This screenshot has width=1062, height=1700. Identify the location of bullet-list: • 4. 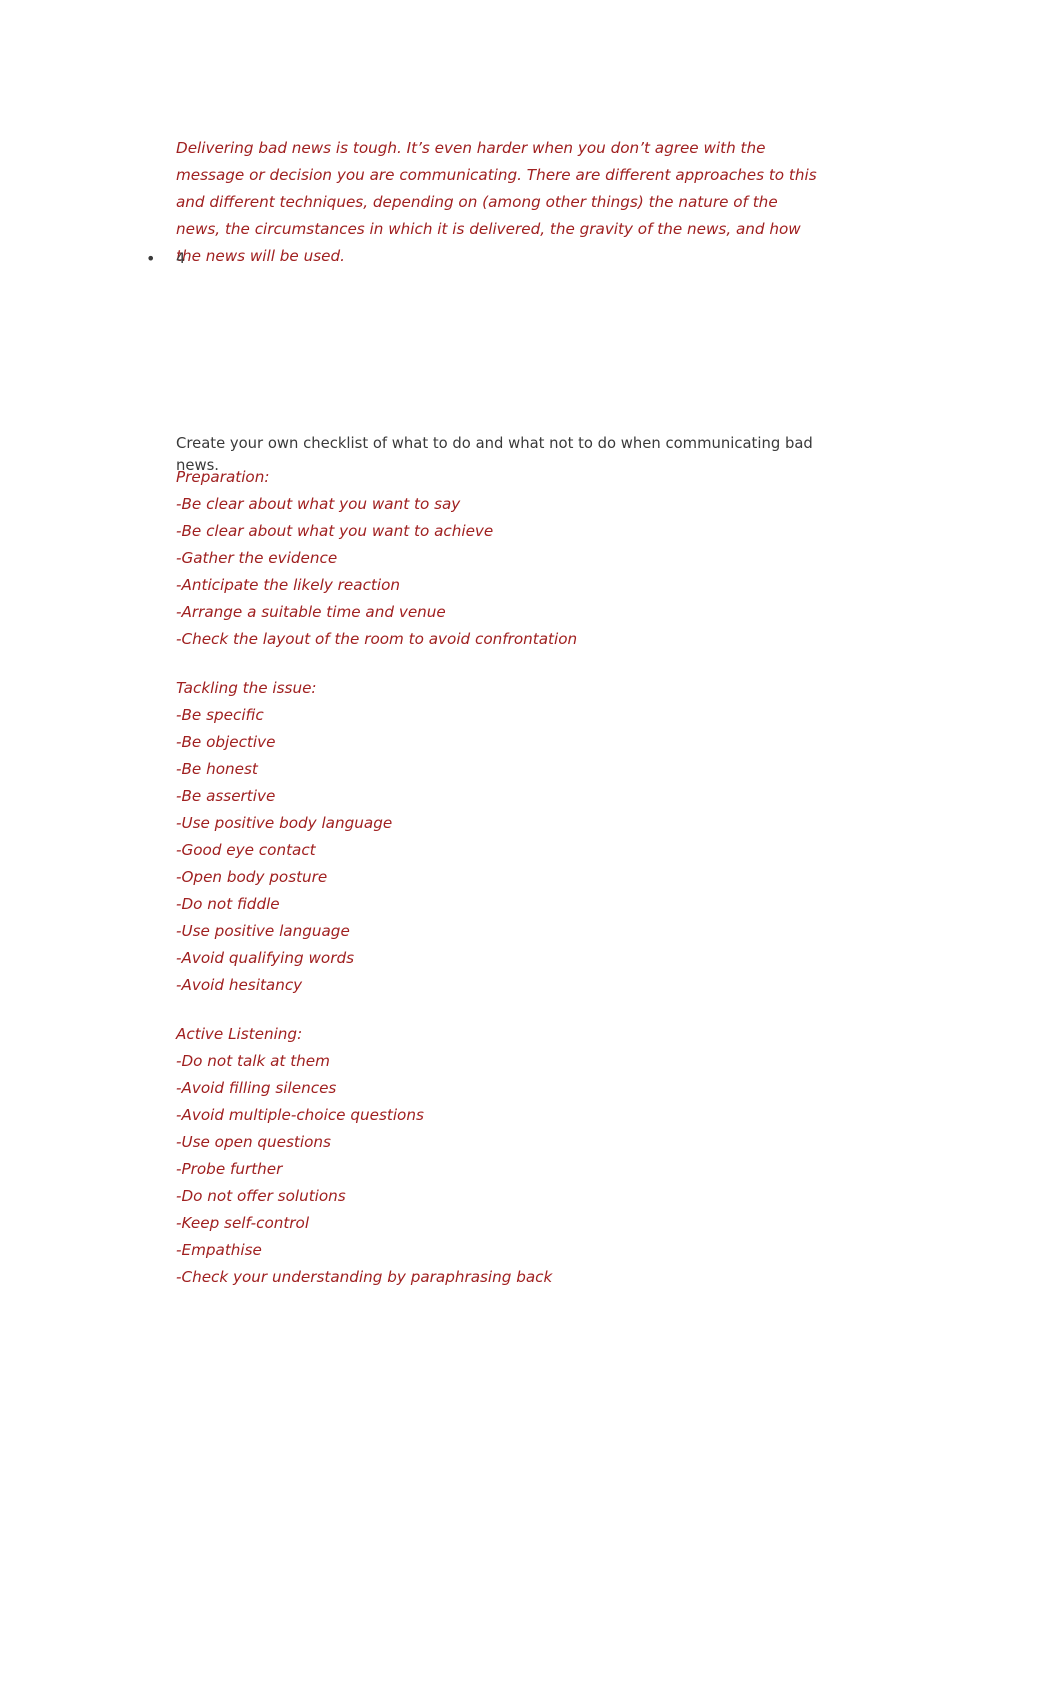
(461, 259).